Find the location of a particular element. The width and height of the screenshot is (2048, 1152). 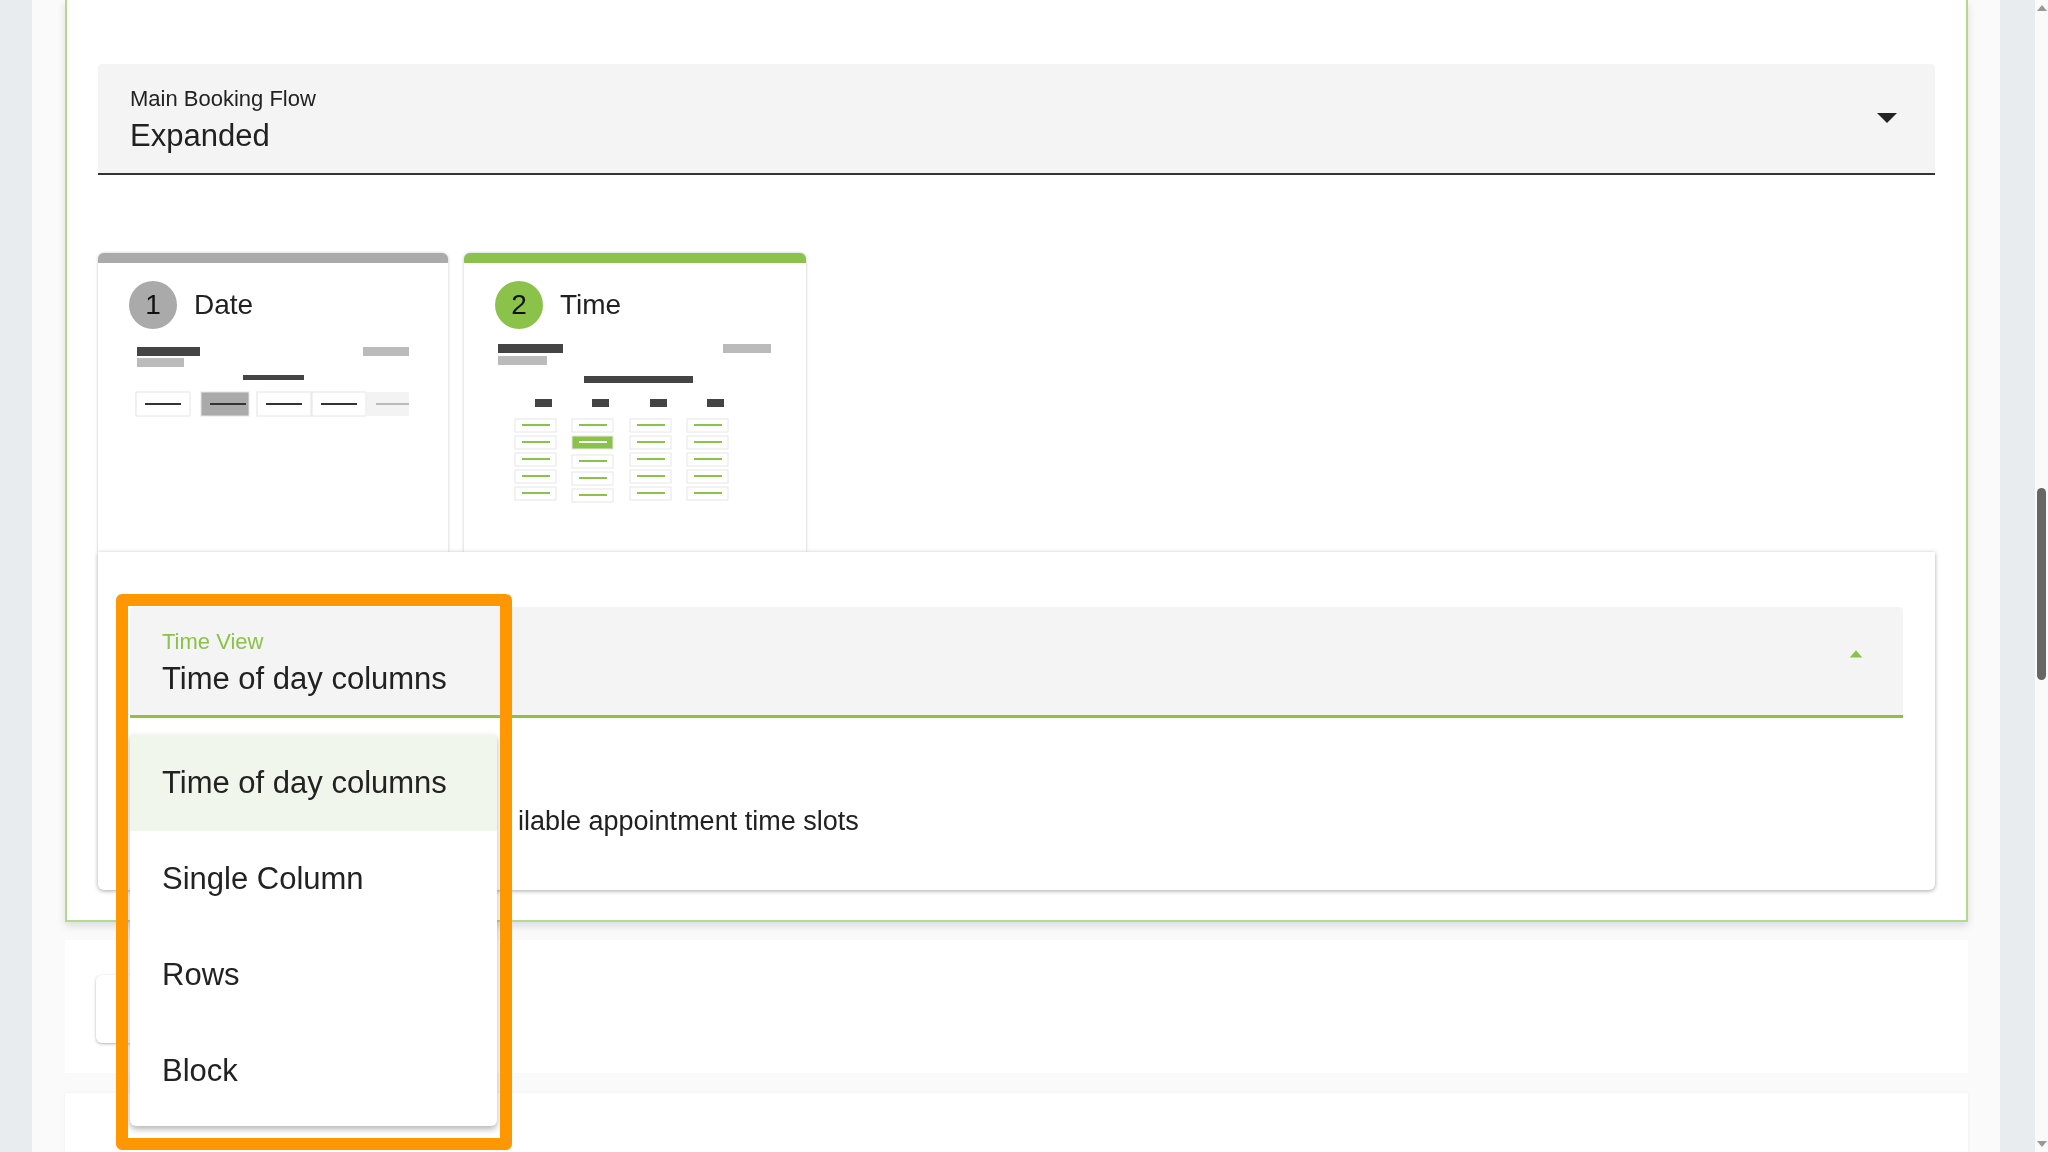

select-field: Main Booking Flow Expanded is located at coordinates (1016, 119).